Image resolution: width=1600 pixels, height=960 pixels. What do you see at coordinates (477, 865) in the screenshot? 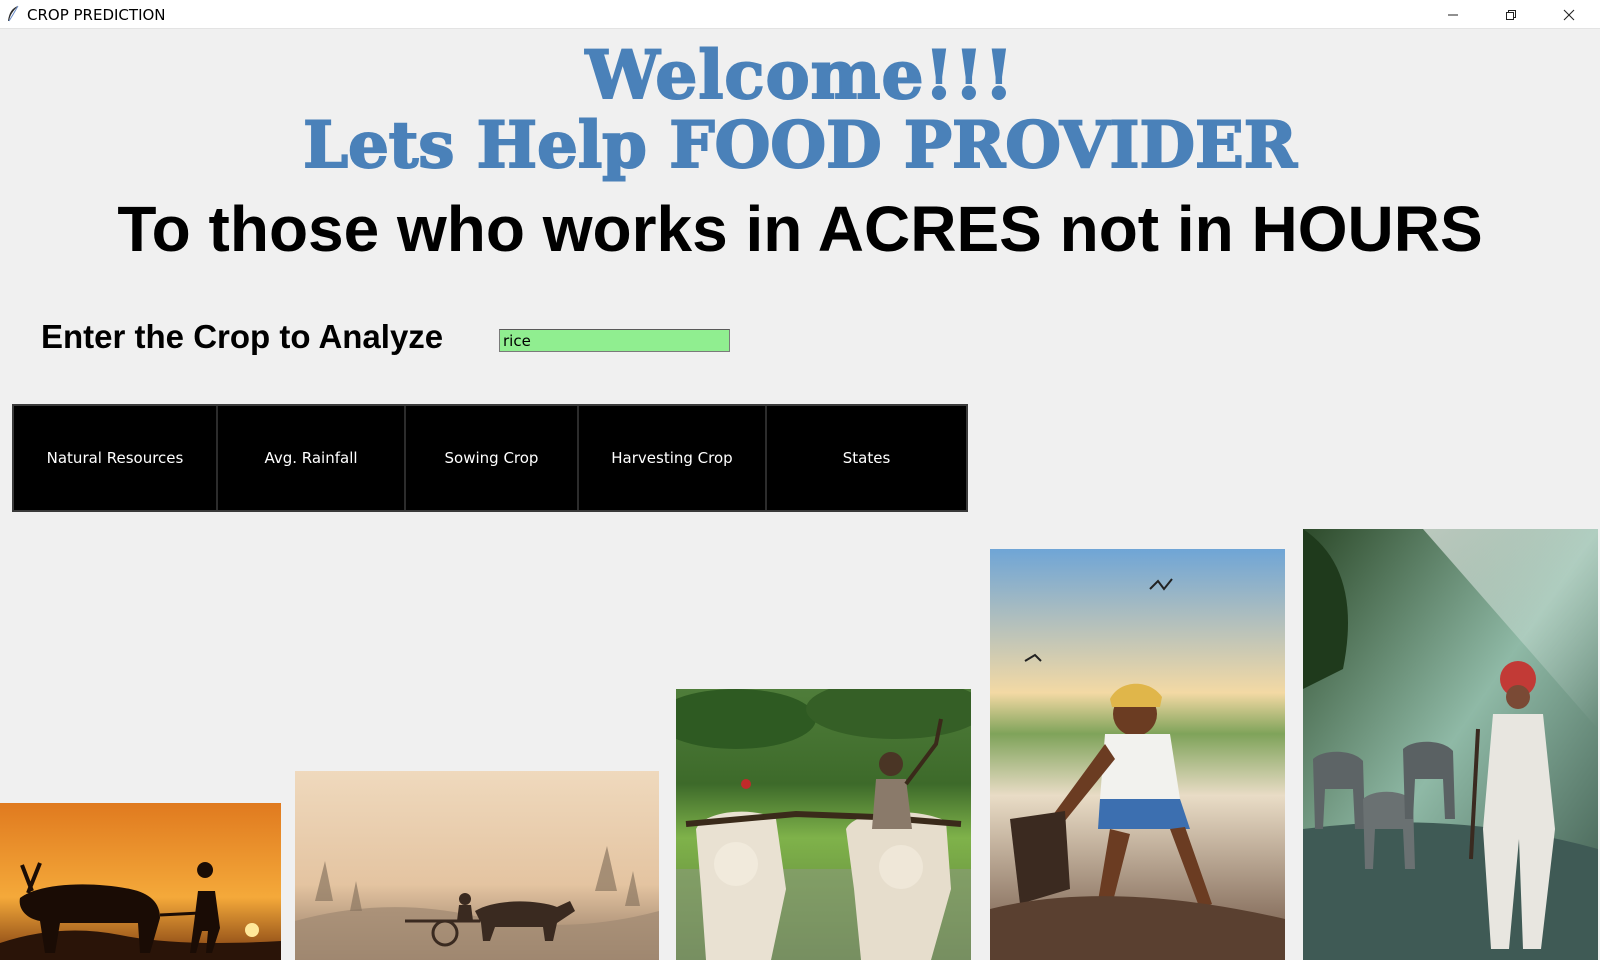
I see `misty-field-photo` at bounding box center [477, 865].